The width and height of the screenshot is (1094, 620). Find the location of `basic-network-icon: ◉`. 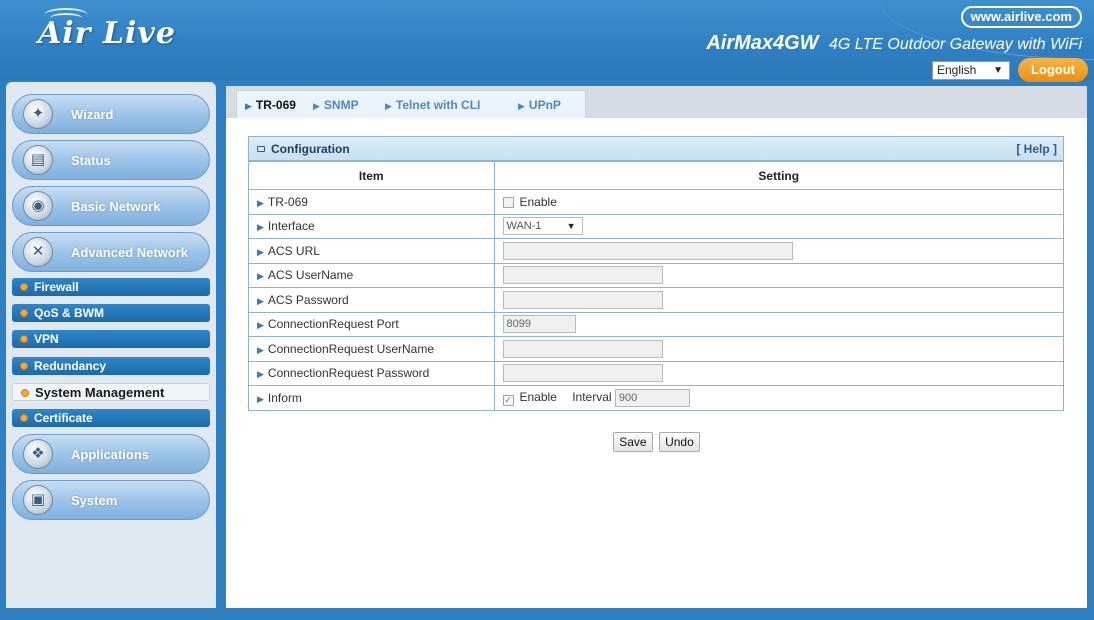

basic-network-icon: ◉ is located at coordinates (38, 206).